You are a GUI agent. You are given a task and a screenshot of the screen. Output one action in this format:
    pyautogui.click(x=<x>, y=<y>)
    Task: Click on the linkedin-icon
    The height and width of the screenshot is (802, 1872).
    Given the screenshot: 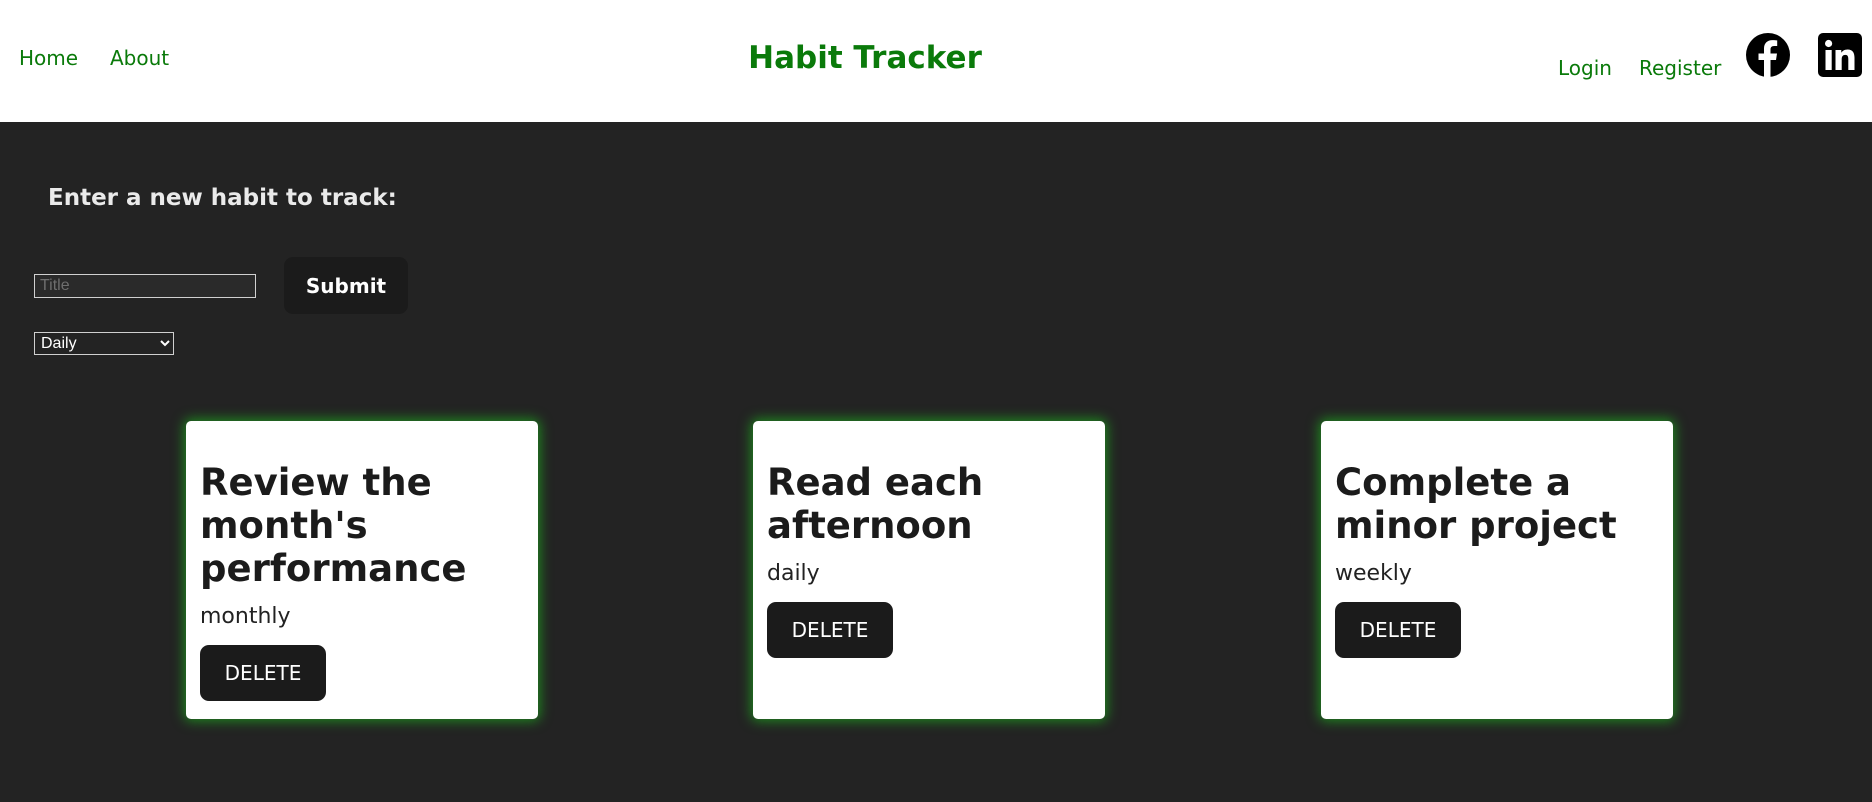 What is the action you would take?
    pyautogui.click(x=1840, y=55)
    